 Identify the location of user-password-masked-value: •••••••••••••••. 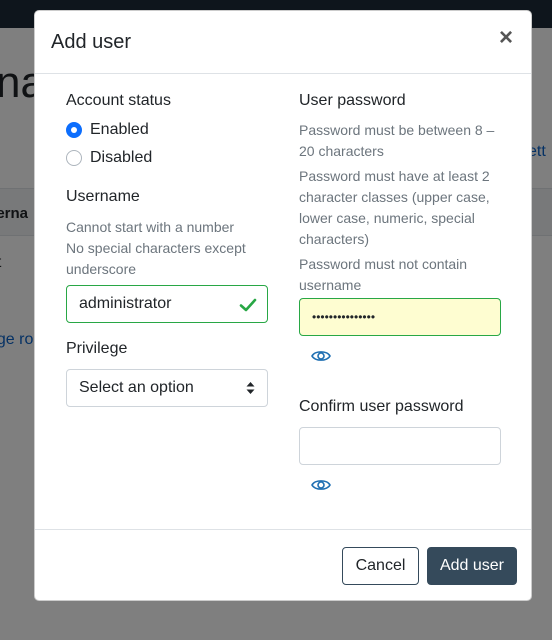
(344, 317).